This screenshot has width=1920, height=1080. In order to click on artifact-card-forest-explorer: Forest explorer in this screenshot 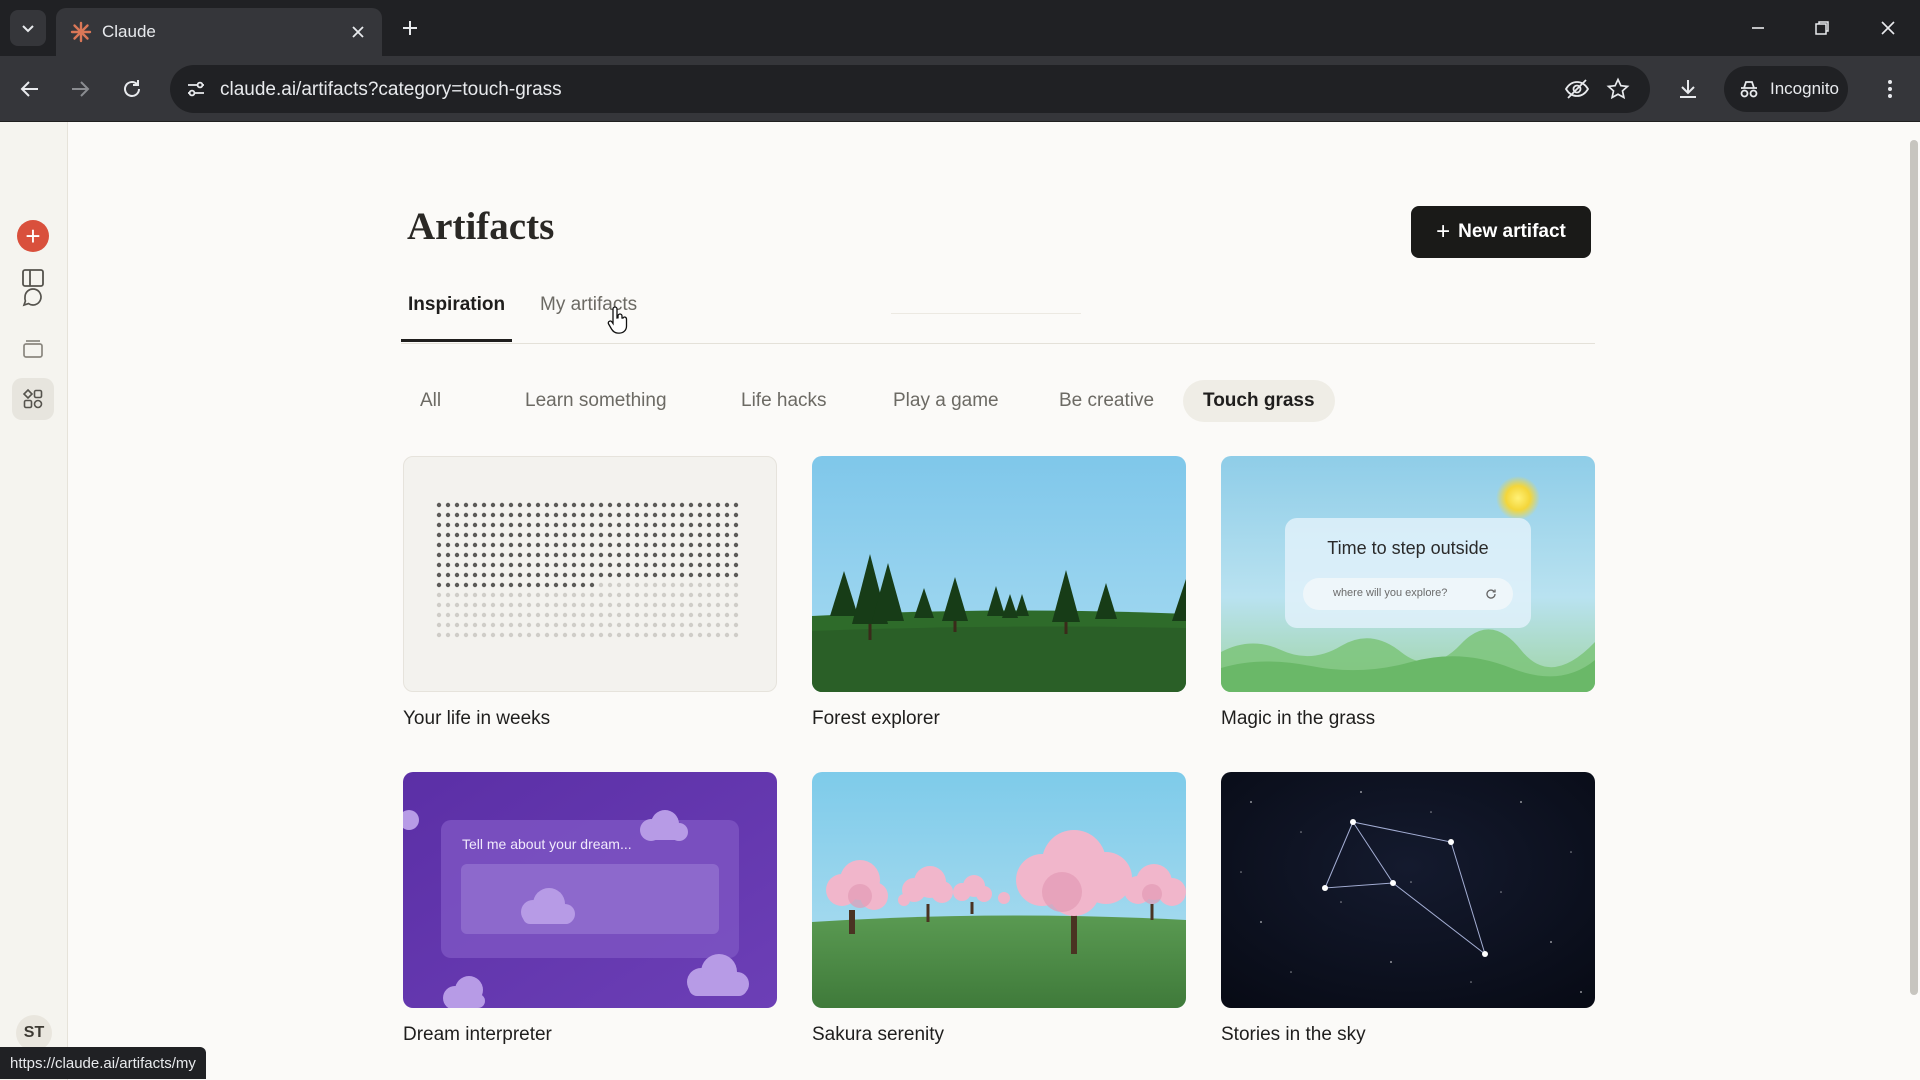, I will do `click(999, 592)`.